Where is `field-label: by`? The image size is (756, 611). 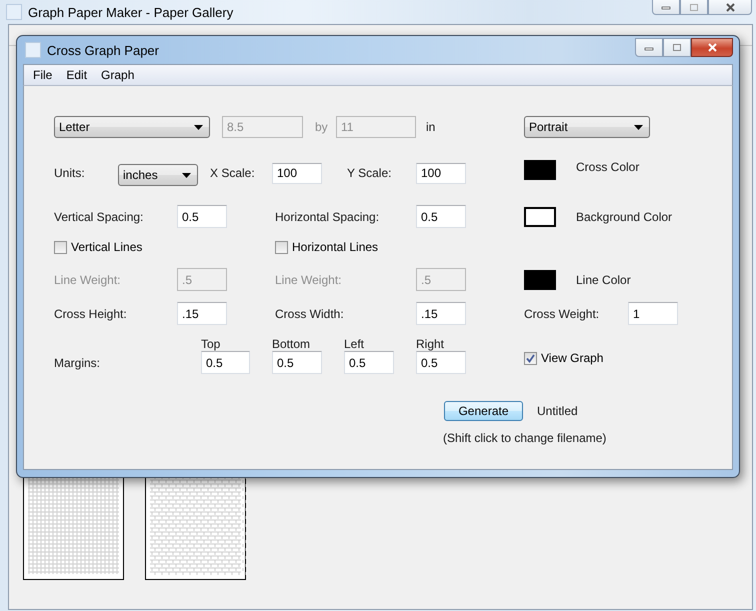 field-label: by is located at coordinates (322, 127).